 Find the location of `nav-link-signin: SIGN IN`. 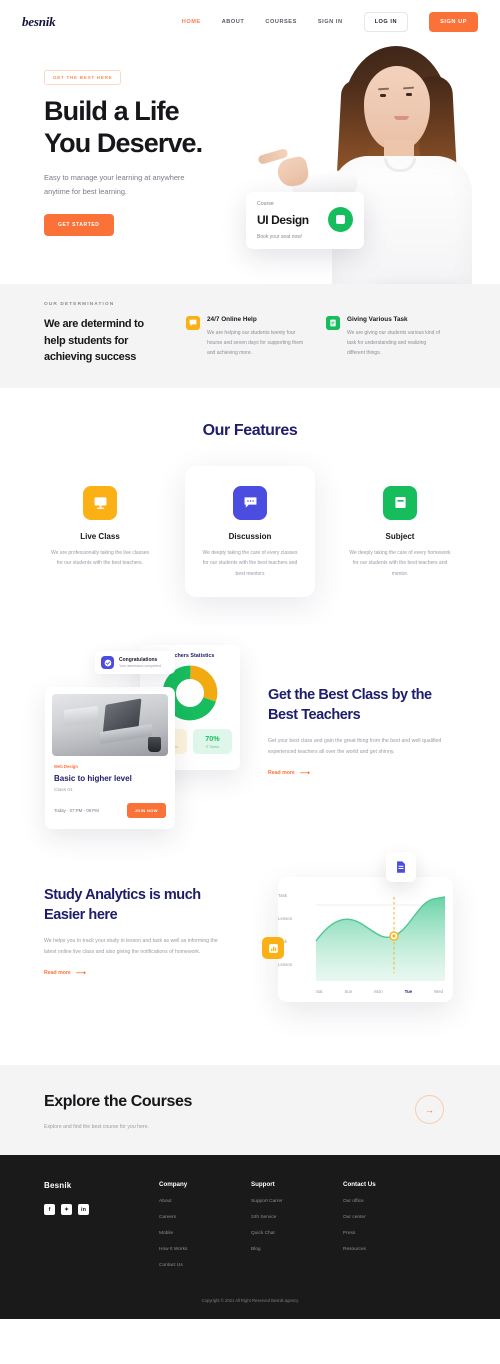

nav-link-signin: SIGN IN is located at coordinates (330, 22).